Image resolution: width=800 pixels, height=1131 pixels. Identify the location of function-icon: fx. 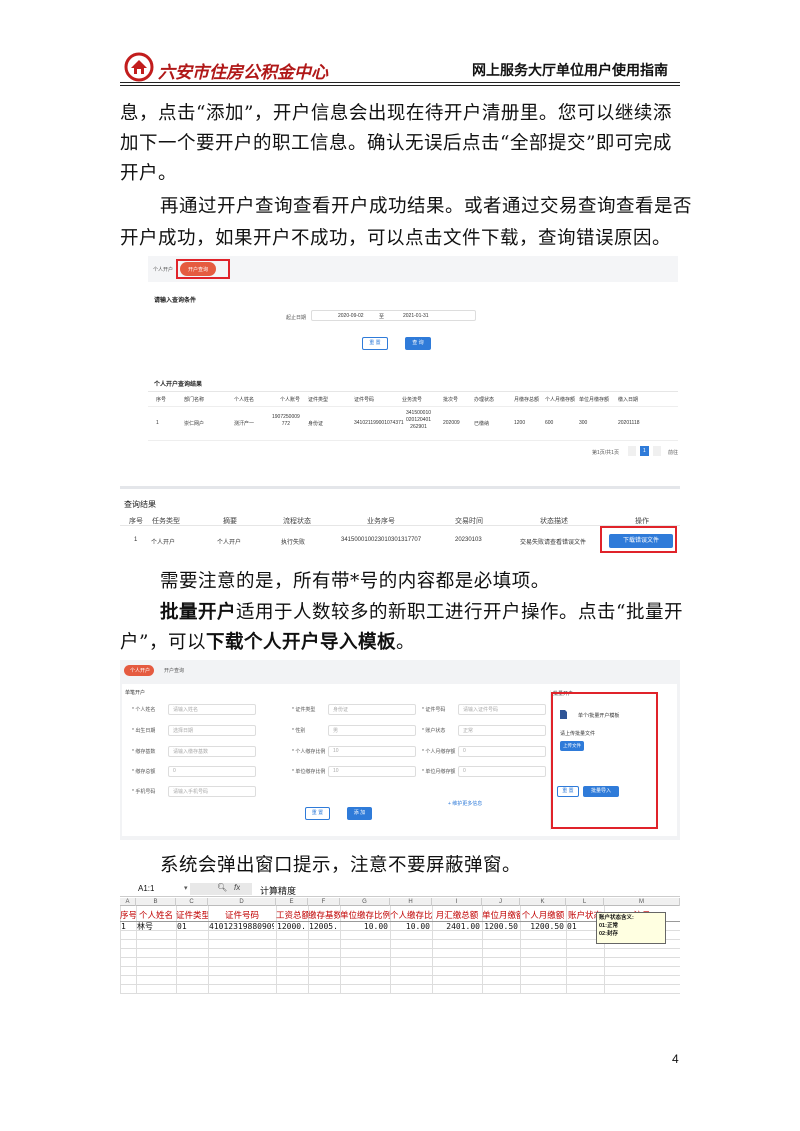
(237, 887).